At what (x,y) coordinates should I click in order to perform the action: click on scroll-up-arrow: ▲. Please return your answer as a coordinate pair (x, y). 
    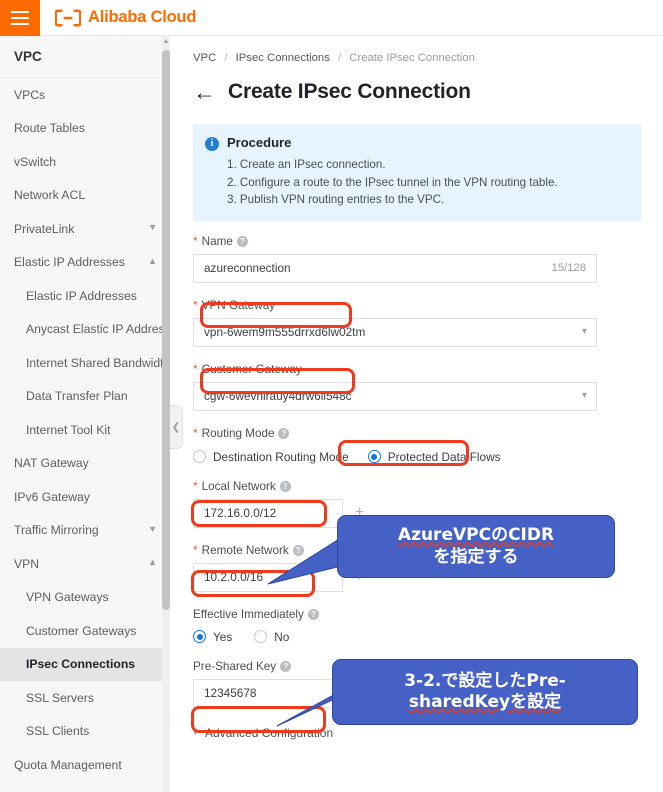
    Looking at the image, I should click on (166, 42).